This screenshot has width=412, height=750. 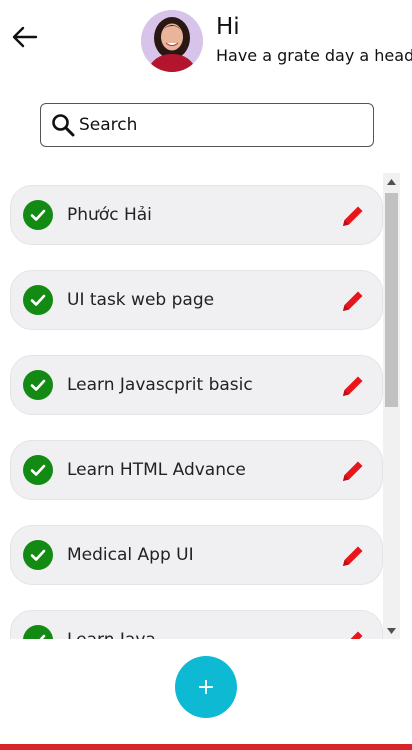 What do you see at coordinates (172, 41) in the screenshot?
I see `avatar` at bounding box center [172, 41].